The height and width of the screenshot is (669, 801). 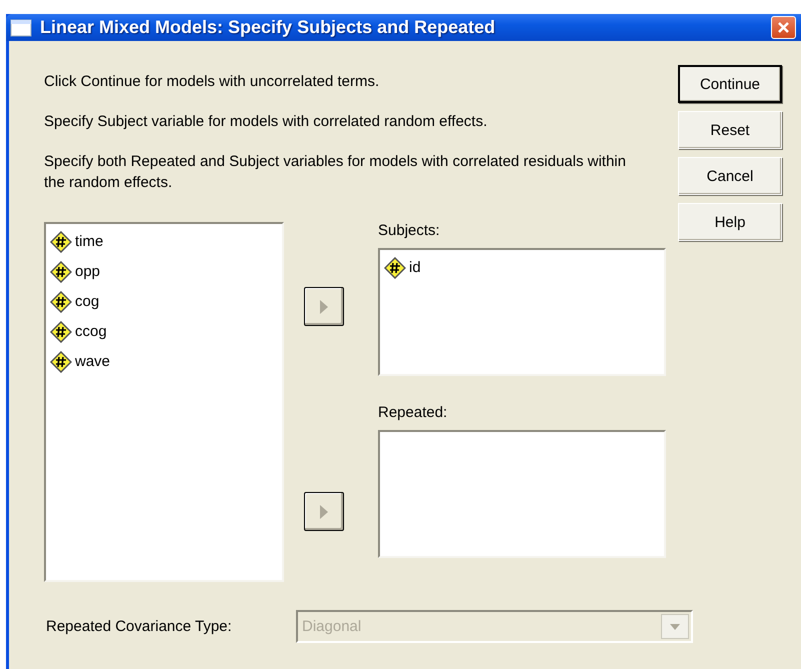 What do you see at coordinates (89, 241) in the screenshot?
I see `variable-name: time` at bounding box center [89, 241].